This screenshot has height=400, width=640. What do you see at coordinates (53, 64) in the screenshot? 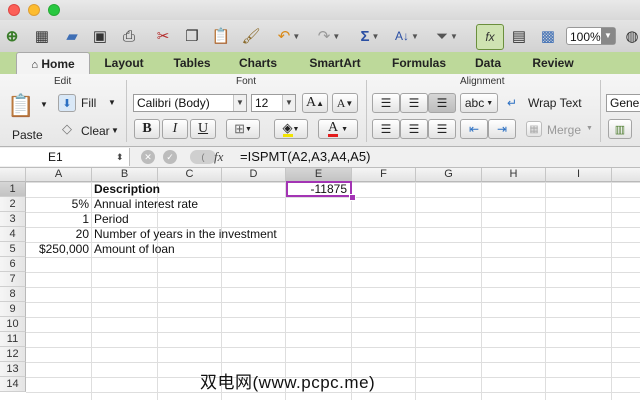
I see `tab-home: ⌂ Home` at bounding box center [53, 64].